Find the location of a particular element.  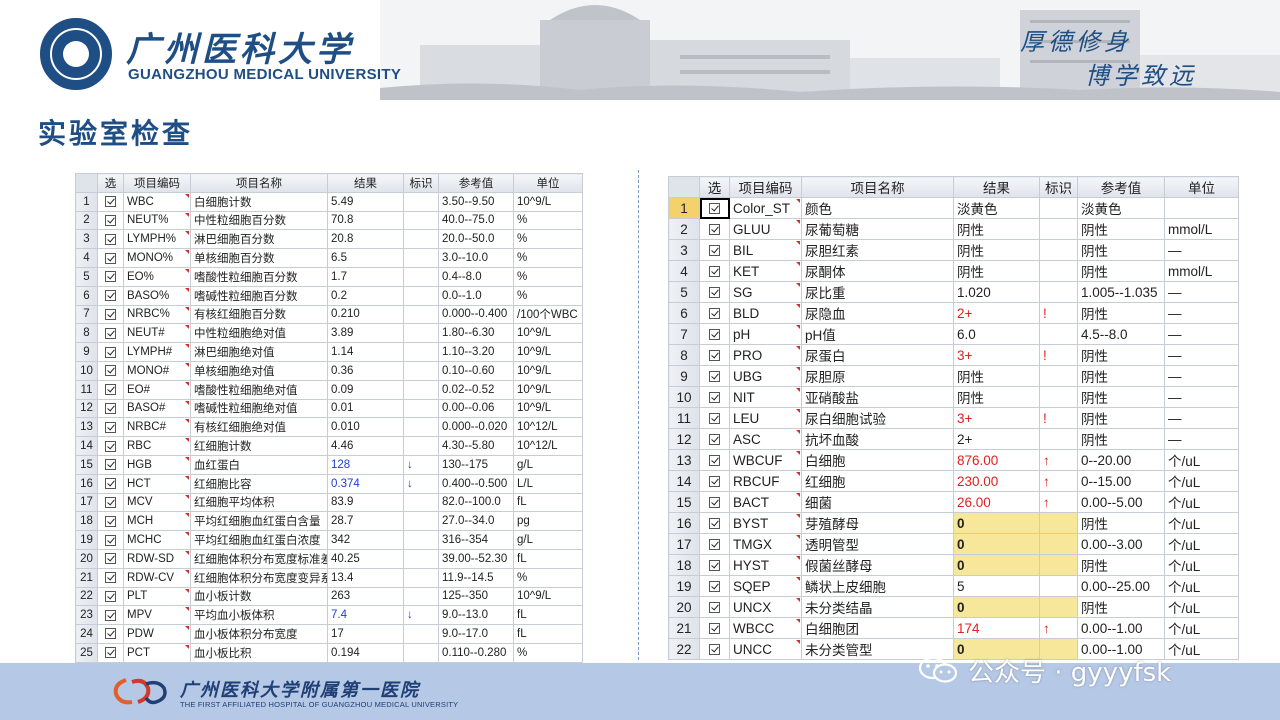

item-name-cell: 血红蛋白 is located at coordinates (259, 464).